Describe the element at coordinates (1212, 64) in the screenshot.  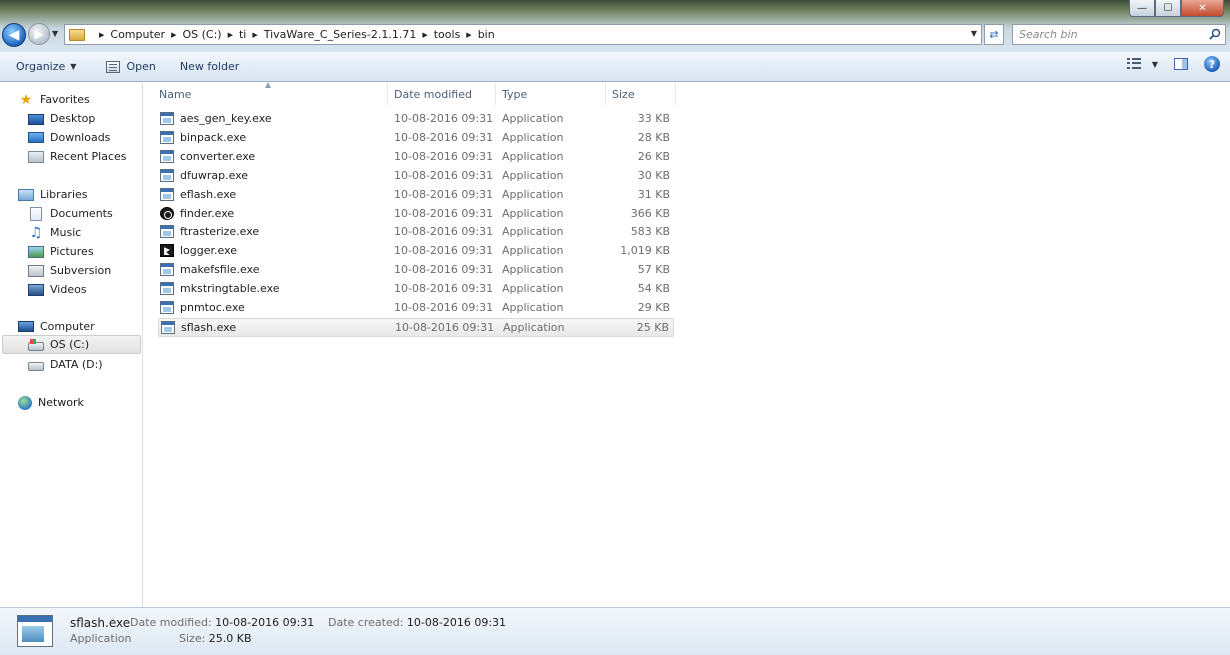
I see `help-icon: ?` at that location.